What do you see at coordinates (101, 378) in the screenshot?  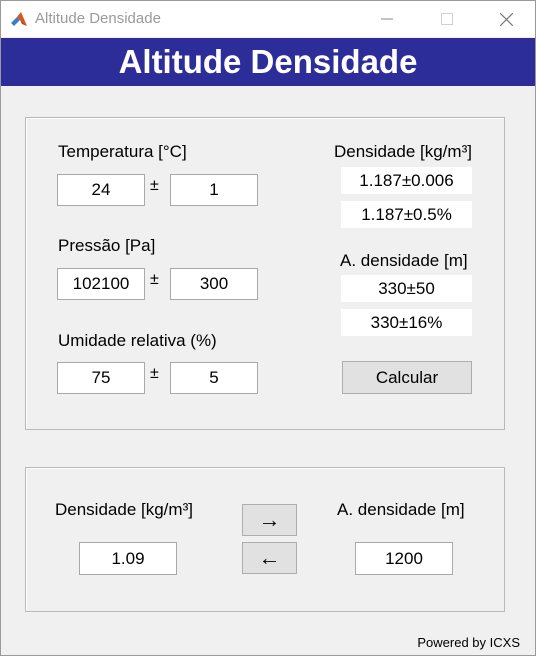 I see `humidity-input` at bounding box center [101, 378].